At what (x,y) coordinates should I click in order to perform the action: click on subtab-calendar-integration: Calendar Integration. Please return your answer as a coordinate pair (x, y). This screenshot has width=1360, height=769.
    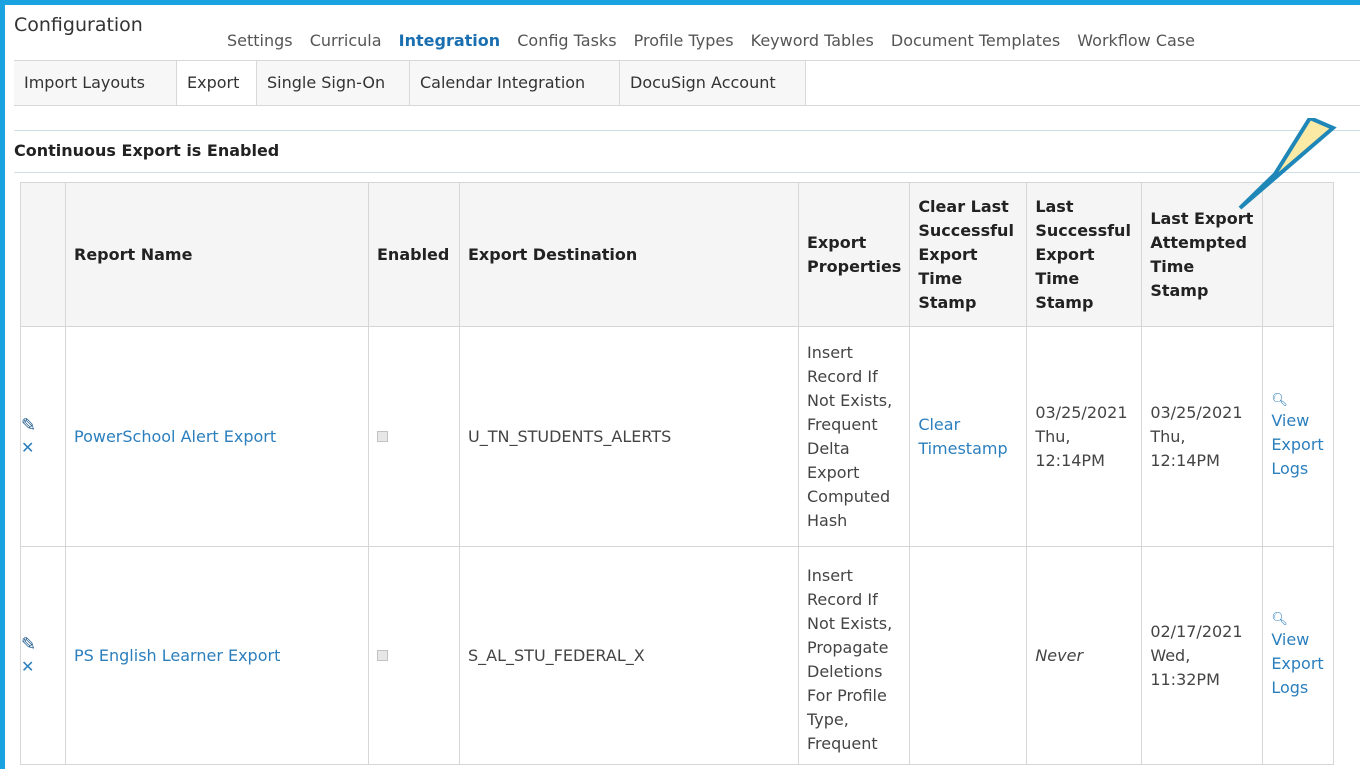
    Looking at the image, I should click on (515, 83).